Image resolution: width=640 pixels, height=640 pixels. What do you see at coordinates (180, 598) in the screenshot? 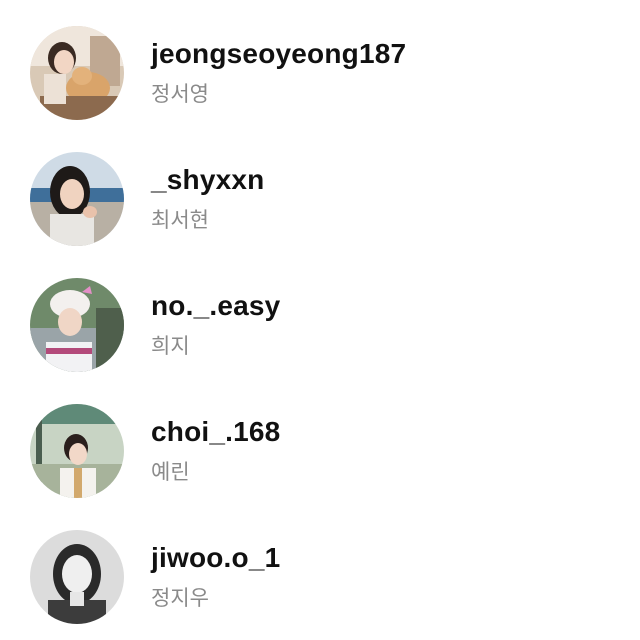
I see `display-name: 정지우` at bounding box center [180, 598].